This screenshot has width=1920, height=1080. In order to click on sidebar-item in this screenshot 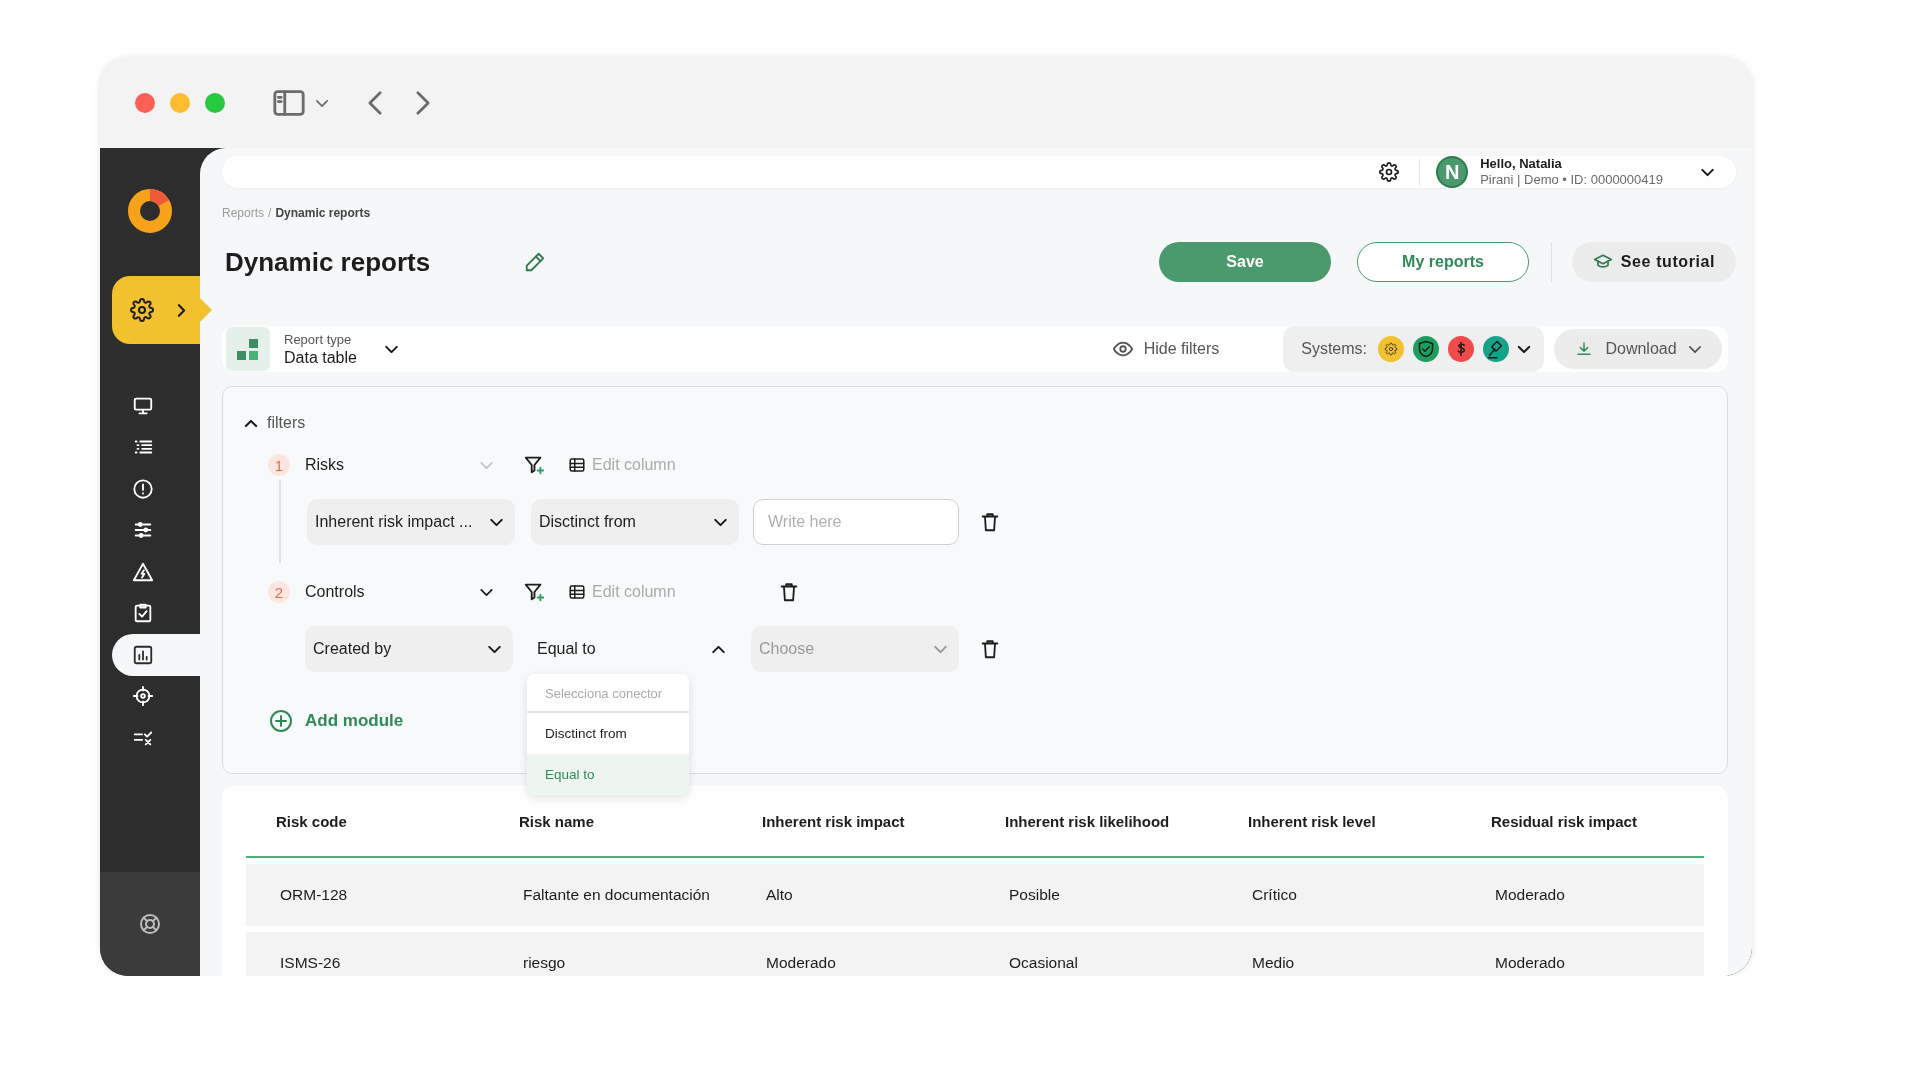, I will do `click(156, 655)`.